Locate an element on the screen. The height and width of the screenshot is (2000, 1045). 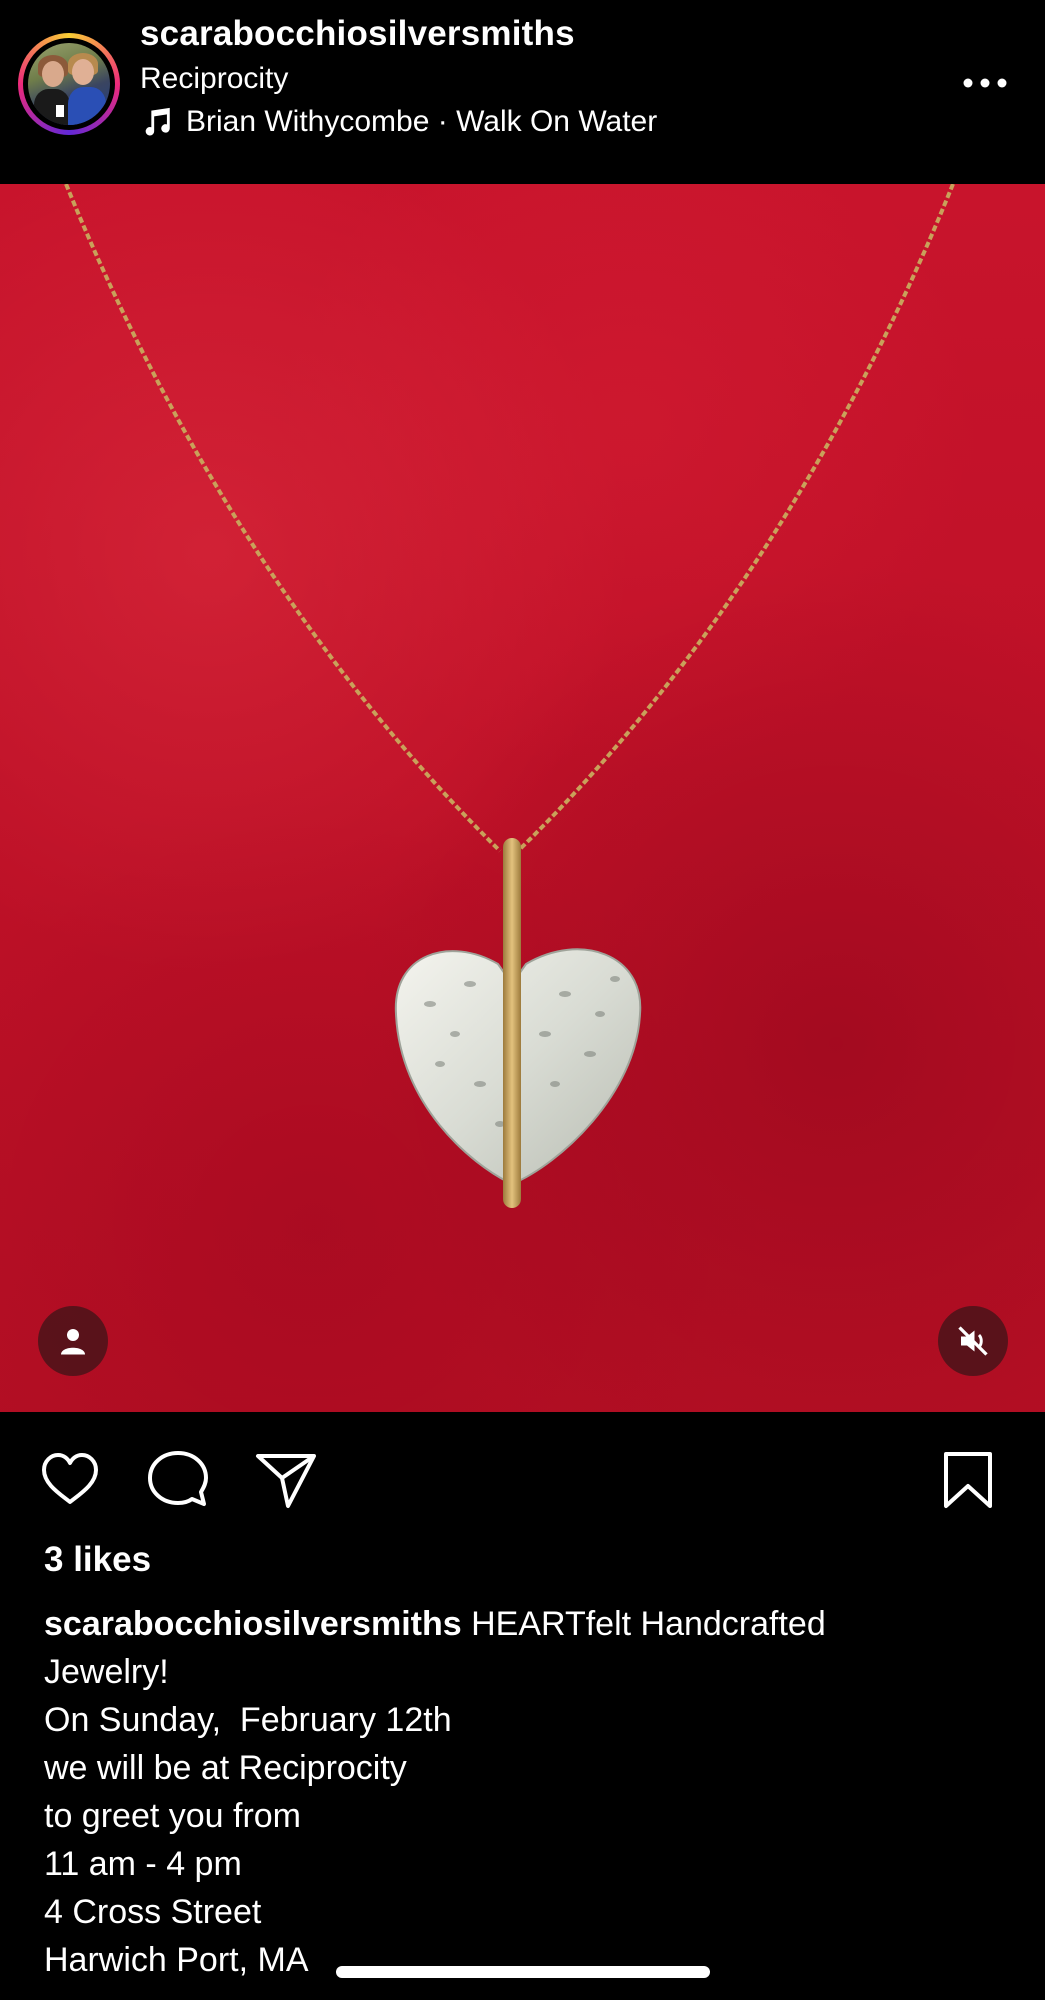
tag-people-icon is located at coordinates (73, 1342).